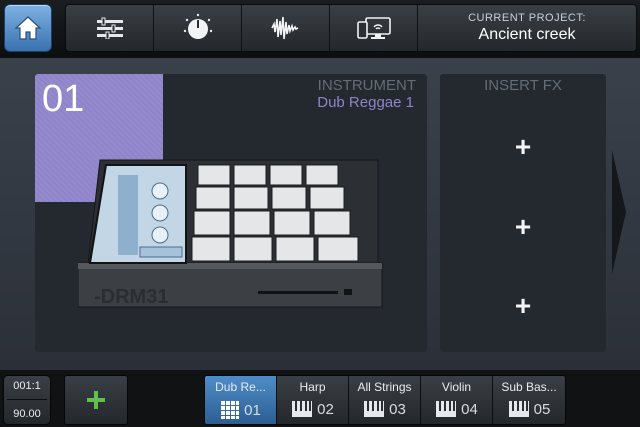  Describe the element at coordinates (313, 400) in the screenshot. I see `track-tab-02: Harp 02` at that location.